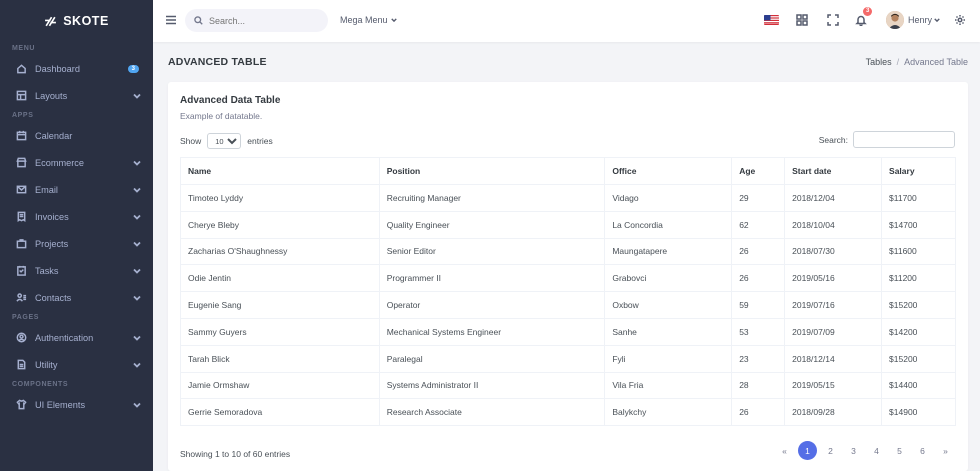 The width and height of the screenshot is (980, 471). I want to click on sidebar-item-calendar: Calendar, so click(76, 135).